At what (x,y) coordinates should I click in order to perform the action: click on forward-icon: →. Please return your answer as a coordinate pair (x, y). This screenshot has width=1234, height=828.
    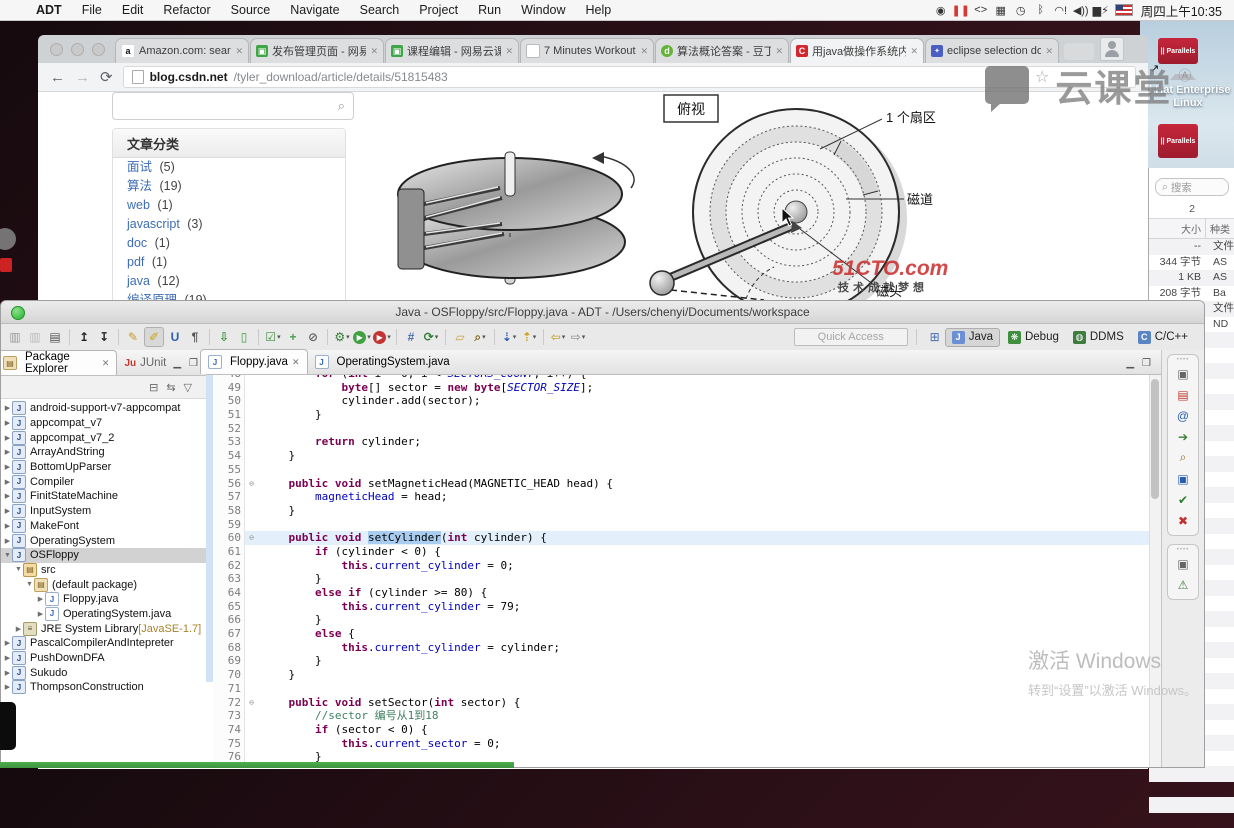
    Looking at the image, I should click on (82, 77).